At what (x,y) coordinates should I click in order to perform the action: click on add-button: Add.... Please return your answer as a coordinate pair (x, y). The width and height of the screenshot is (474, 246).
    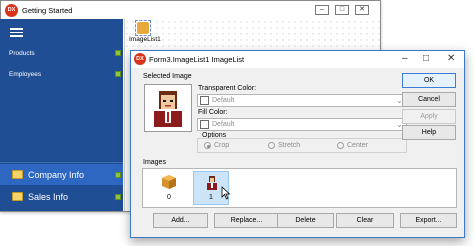
    Looking at the image, I should click on (180, 220).